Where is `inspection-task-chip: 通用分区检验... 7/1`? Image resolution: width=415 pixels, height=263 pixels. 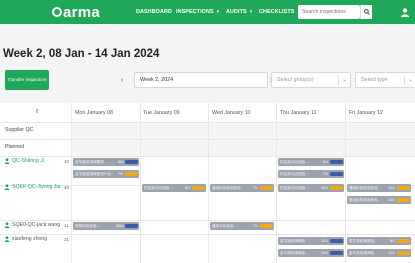
inspection-task-chip: 通用分区检验... 7/1 is located at coordinates (242, 226).